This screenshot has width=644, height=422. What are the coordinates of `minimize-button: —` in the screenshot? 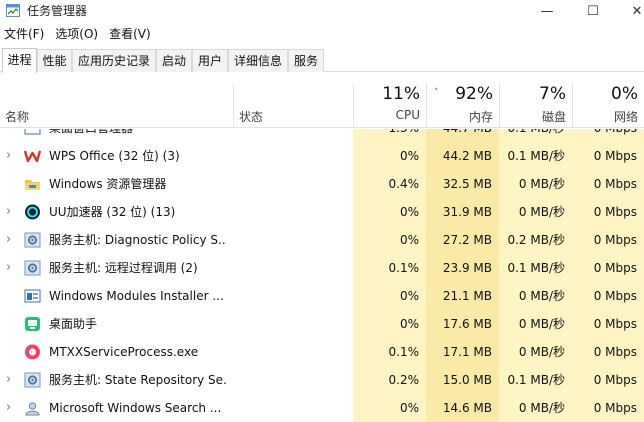 It's located at (547, 11).